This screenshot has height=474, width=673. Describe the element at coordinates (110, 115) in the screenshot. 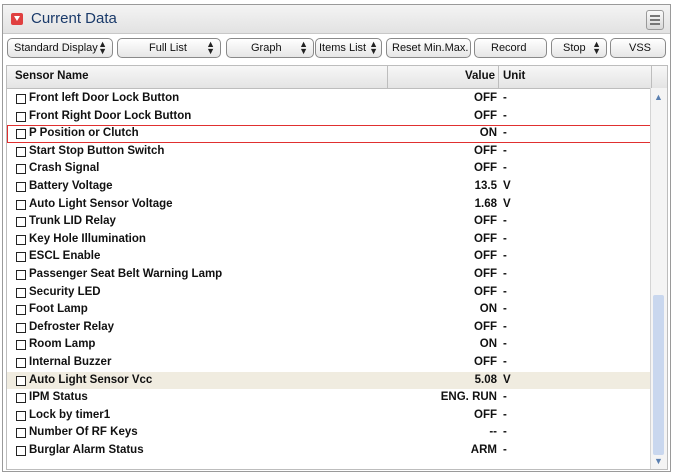

I see `sensor-name-cell: Front Right Door Lock Button` at that location.